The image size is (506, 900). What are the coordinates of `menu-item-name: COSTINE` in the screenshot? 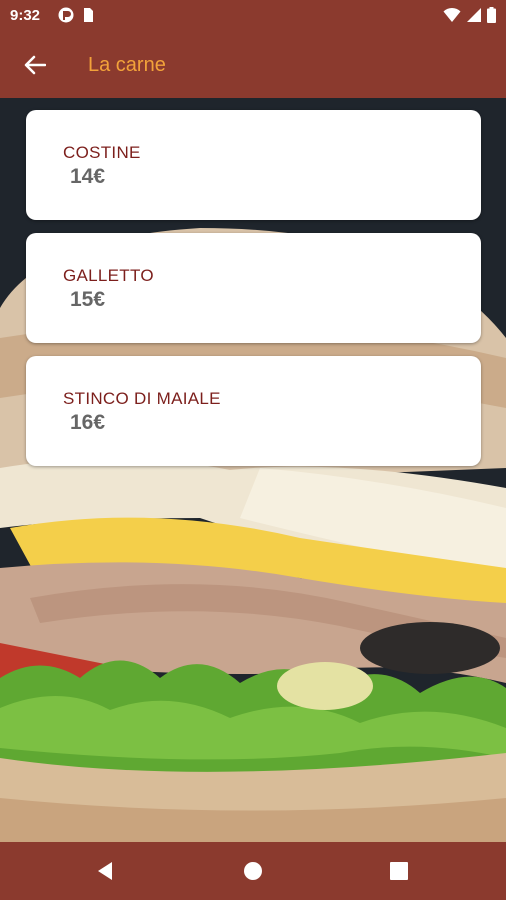 It's located at (102, 152).